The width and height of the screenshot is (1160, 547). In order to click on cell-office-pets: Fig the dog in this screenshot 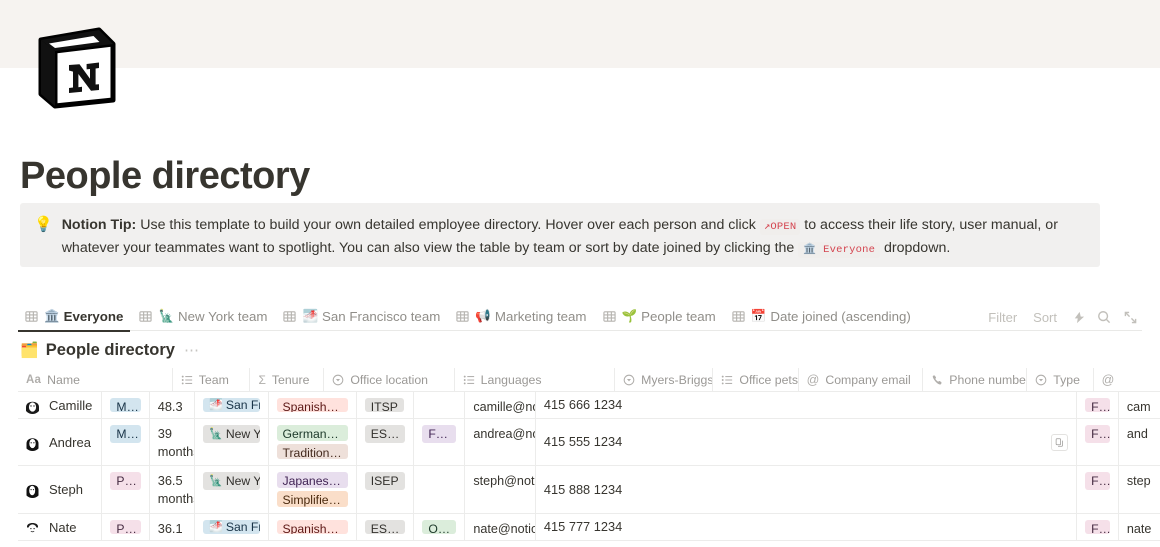, I will do `click(440, 442)`.